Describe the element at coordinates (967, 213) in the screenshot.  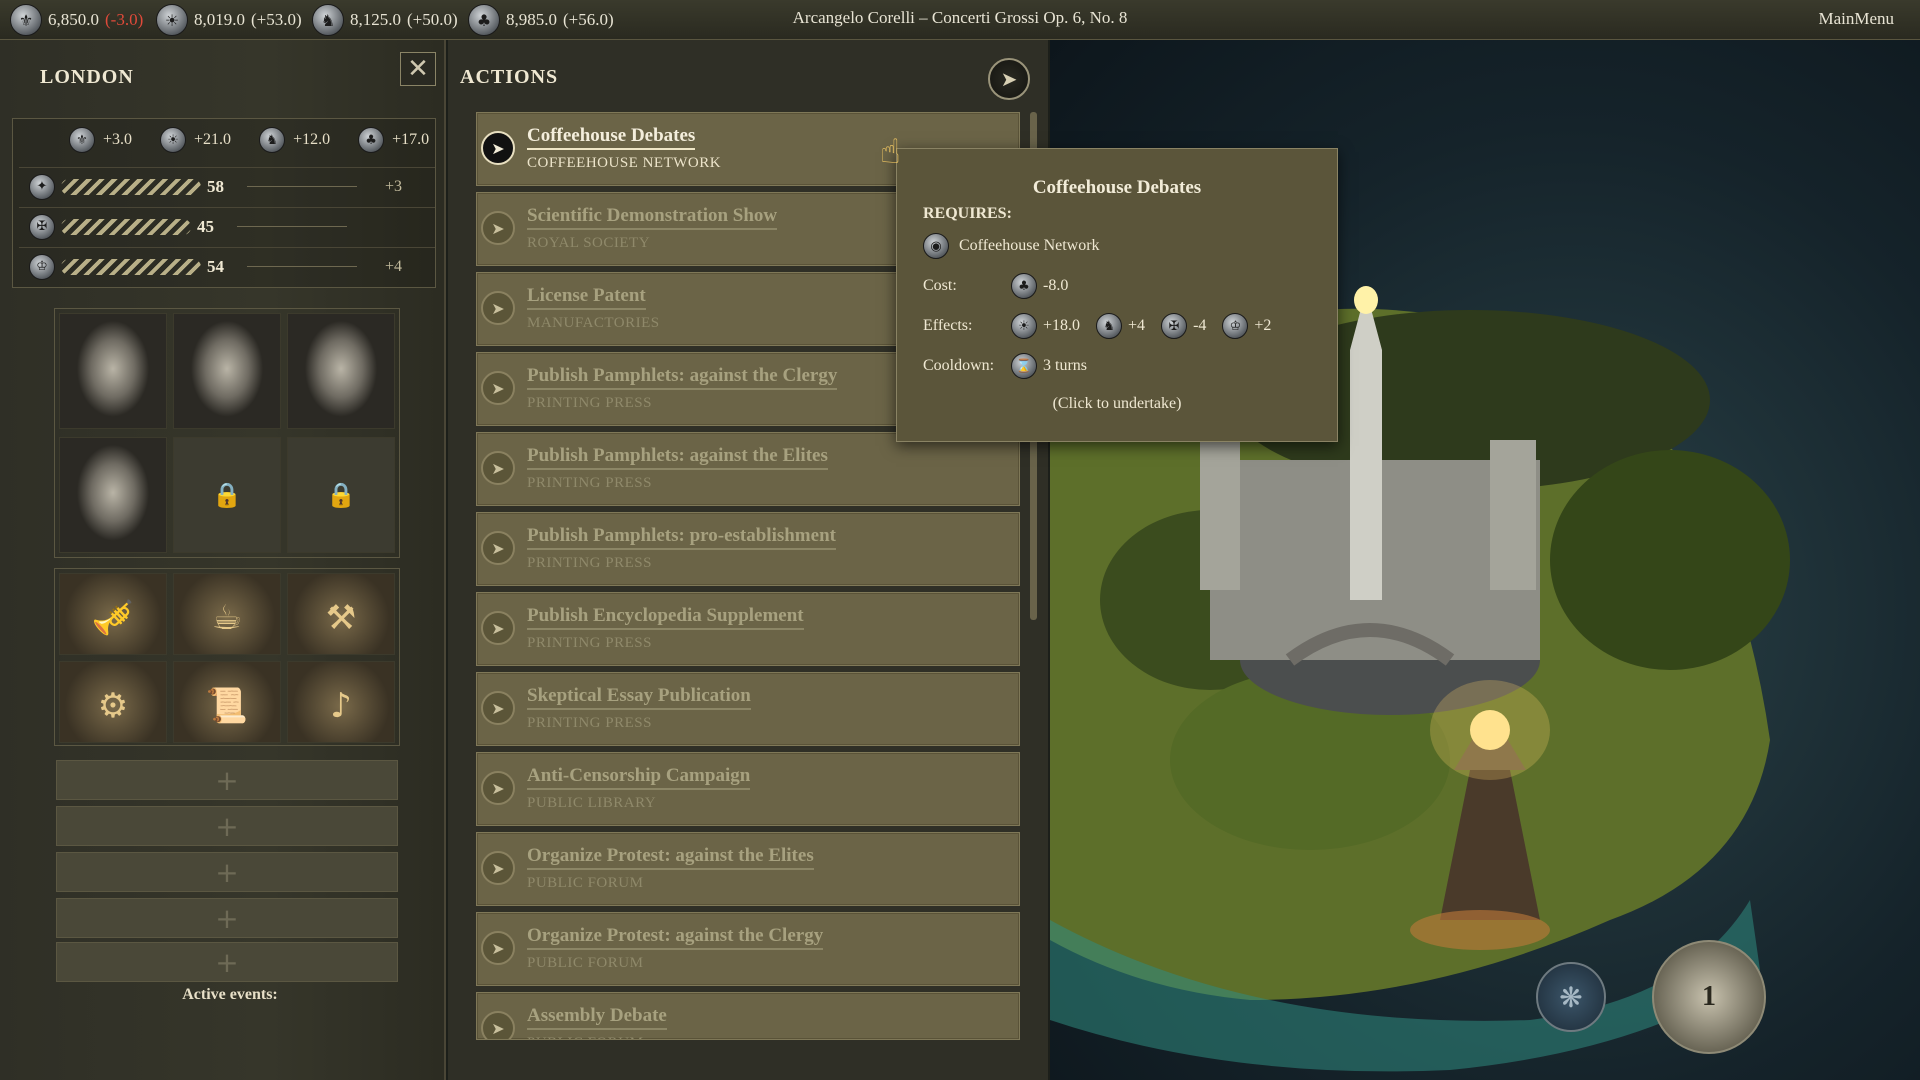
I see `requires-label: REQUIRES:` at that location.